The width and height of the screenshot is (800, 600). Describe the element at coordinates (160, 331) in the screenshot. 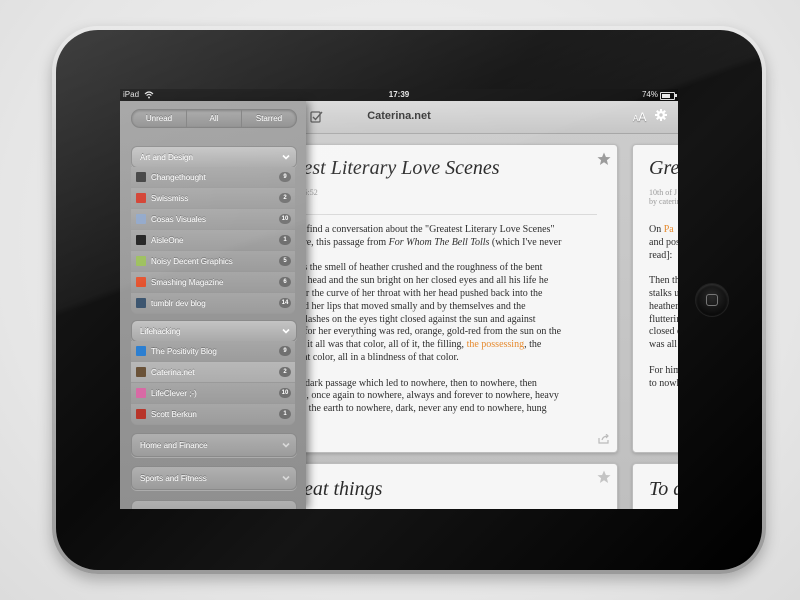

I see `group-label: Lifehacking` at that location.